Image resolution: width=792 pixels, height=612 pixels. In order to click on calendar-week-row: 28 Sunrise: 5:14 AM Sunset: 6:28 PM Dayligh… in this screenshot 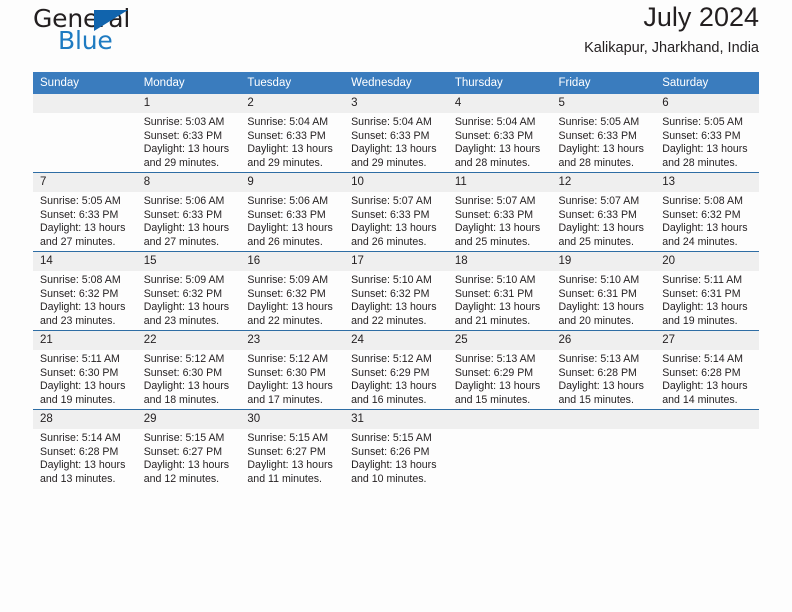, I will do `click(396, 448)`.